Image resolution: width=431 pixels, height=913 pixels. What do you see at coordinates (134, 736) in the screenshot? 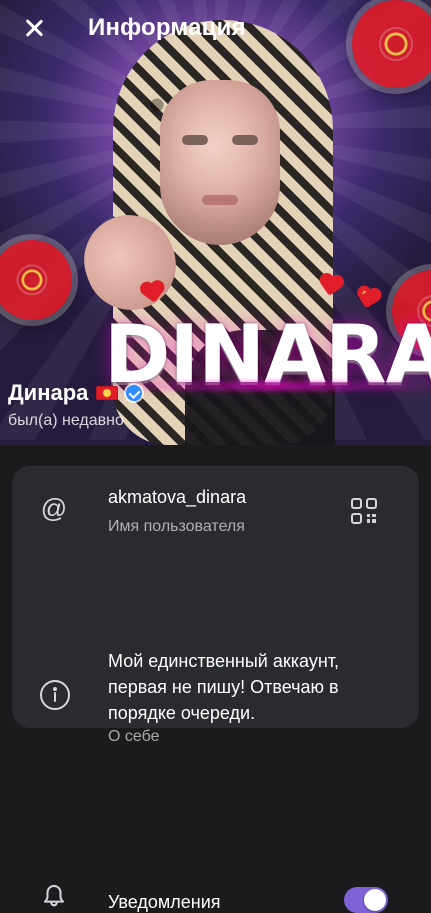
I see `bio-label: О себе` at bounding box center [134, 736].